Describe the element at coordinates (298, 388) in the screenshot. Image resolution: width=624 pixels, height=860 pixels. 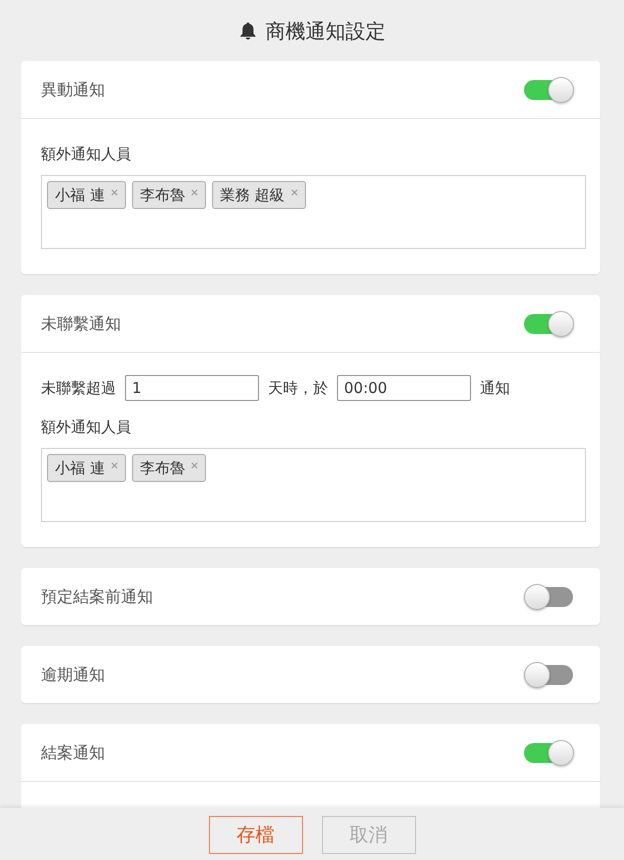
I see `rule-text: 天時，於` at that location.